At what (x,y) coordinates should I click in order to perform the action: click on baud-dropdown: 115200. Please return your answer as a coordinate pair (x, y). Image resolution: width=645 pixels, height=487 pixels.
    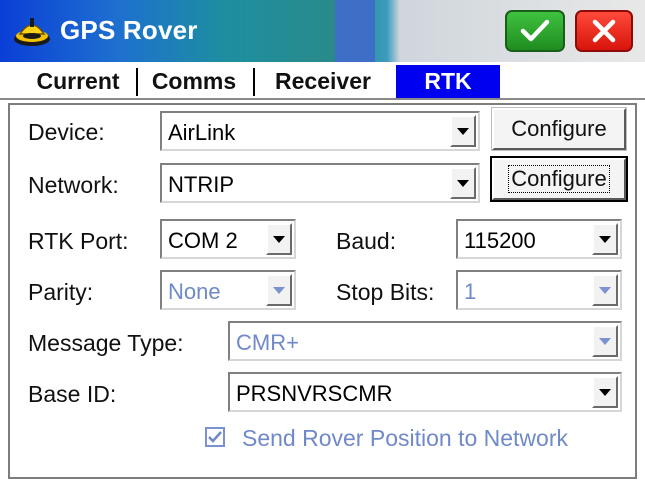
    Looking at the image, I should click on (539, 239).